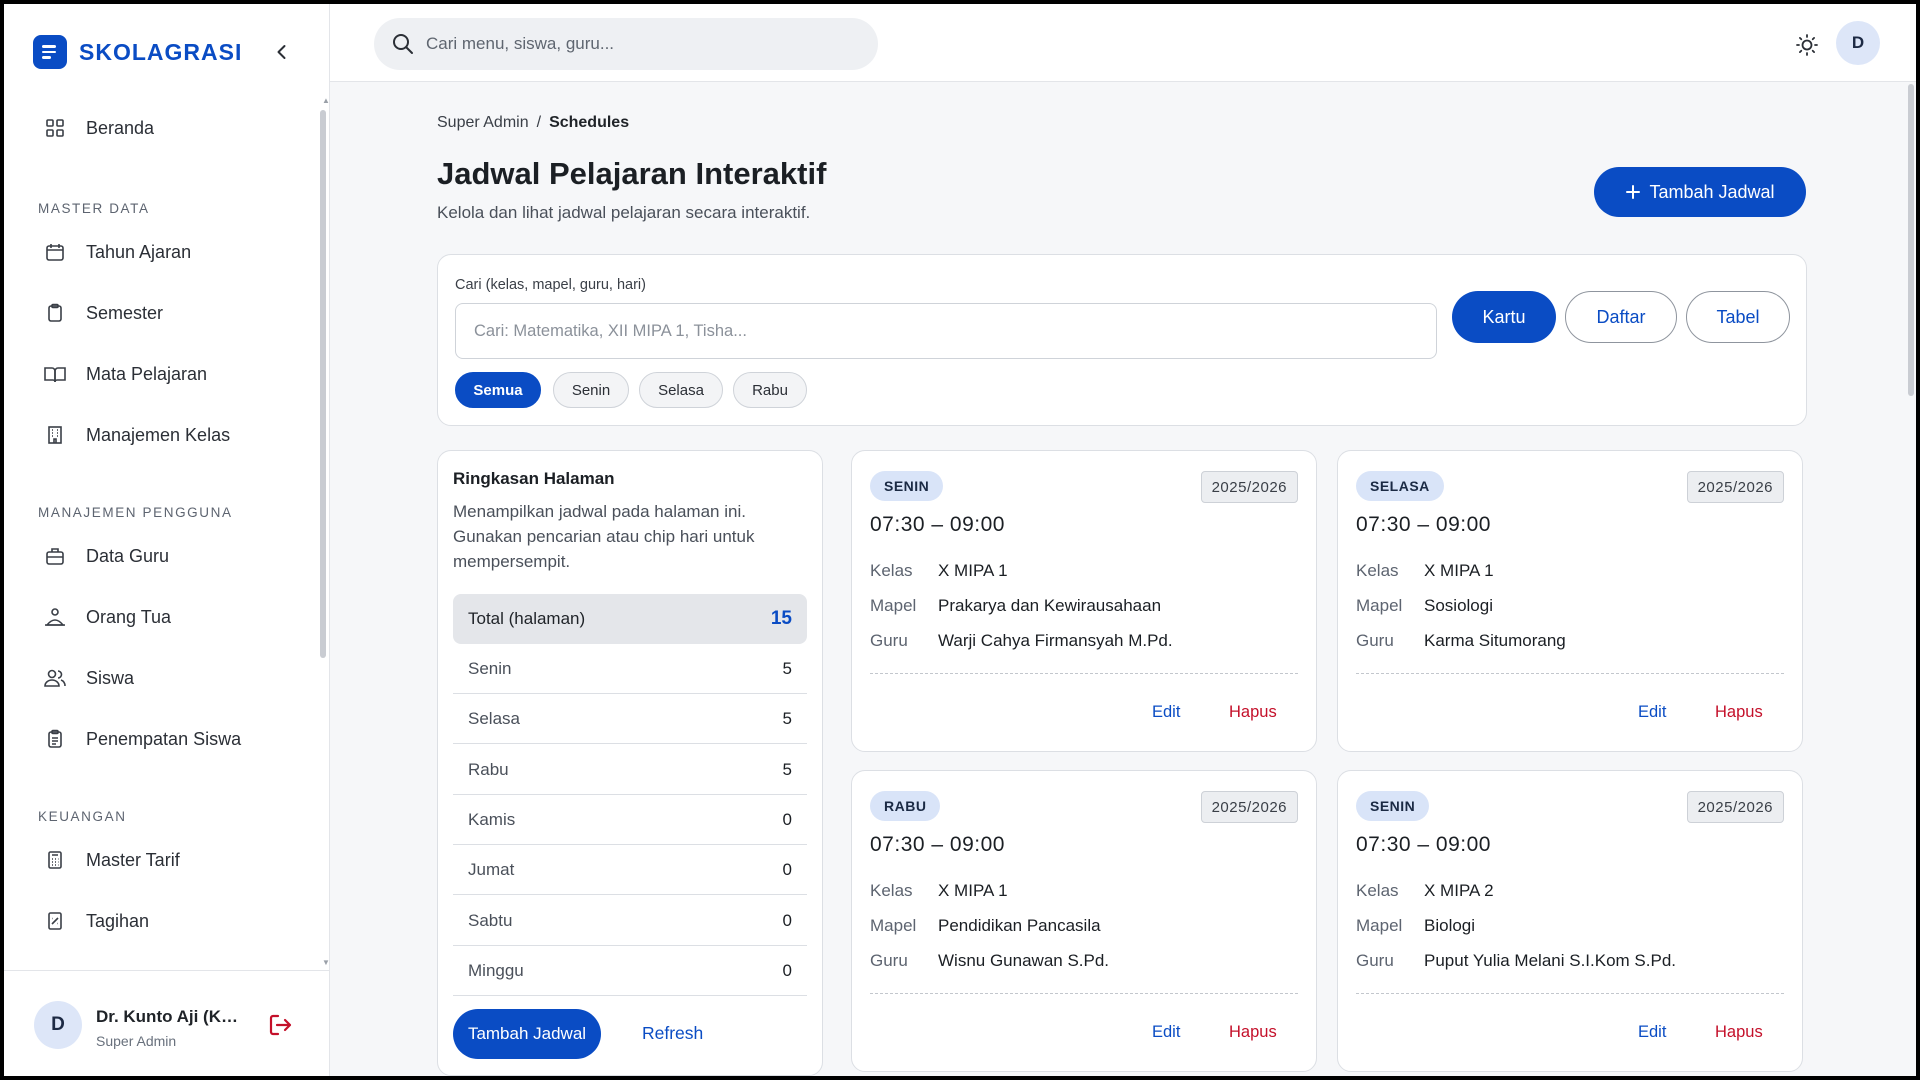 Image resolution: width=1920 pixels, height=1080 pixels. I want to click on scroll-up-icon: ▲, so click(326, 100).